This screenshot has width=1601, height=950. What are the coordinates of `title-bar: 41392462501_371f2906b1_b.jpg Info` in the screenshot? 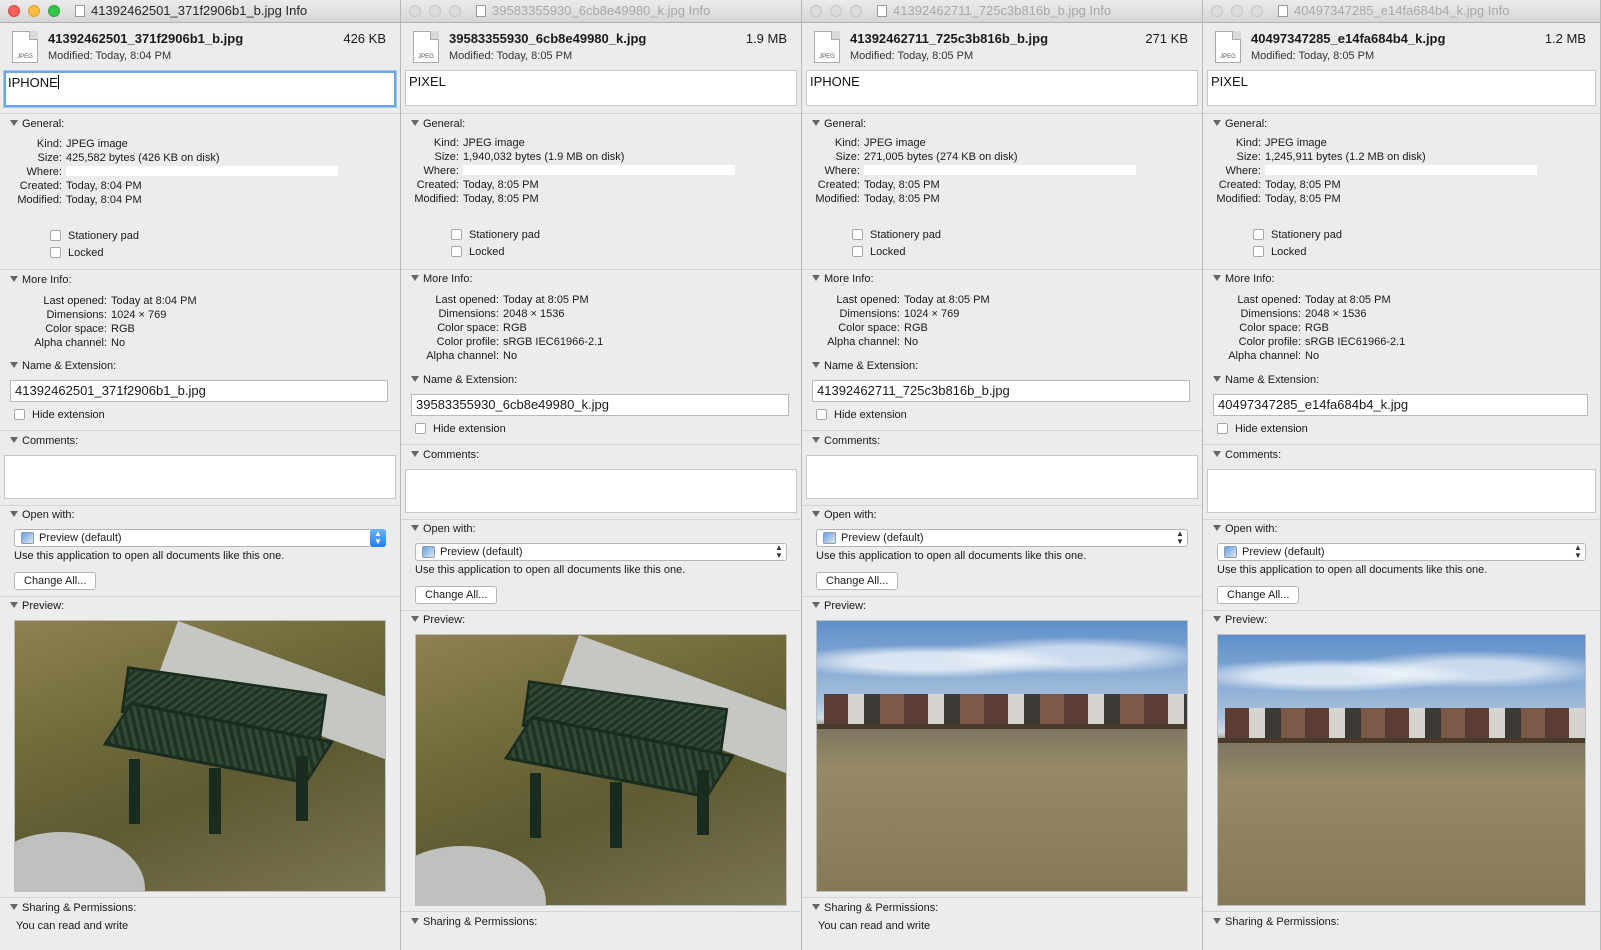 It's located at (200, 11).